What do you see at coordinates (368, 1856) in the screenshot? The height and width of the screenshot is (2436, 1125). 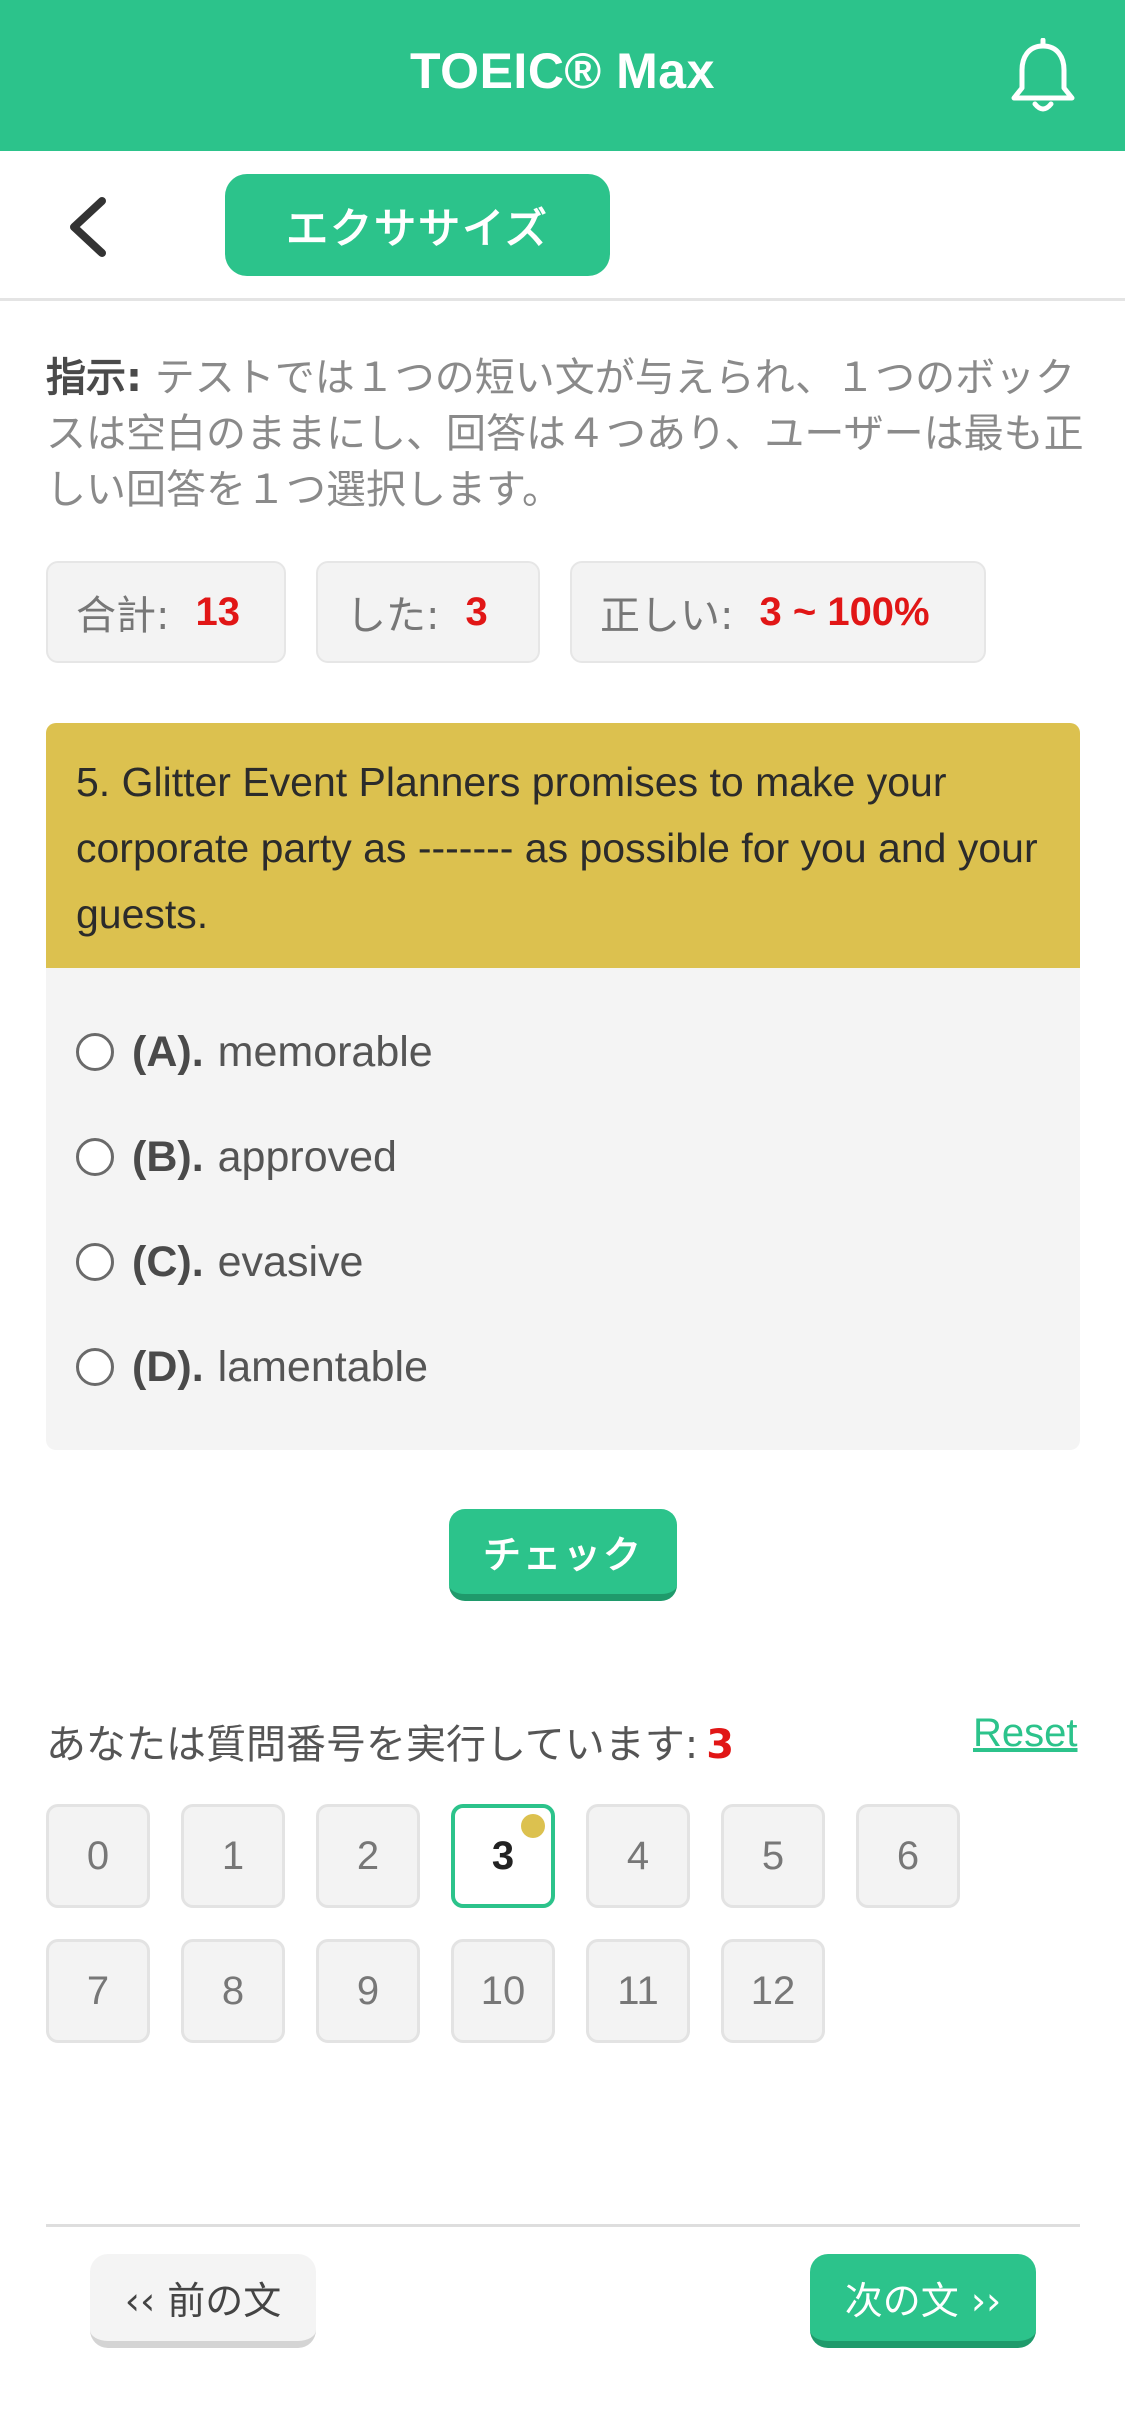 I see `question-number-2: 2` at bounding box center [368, 1856].